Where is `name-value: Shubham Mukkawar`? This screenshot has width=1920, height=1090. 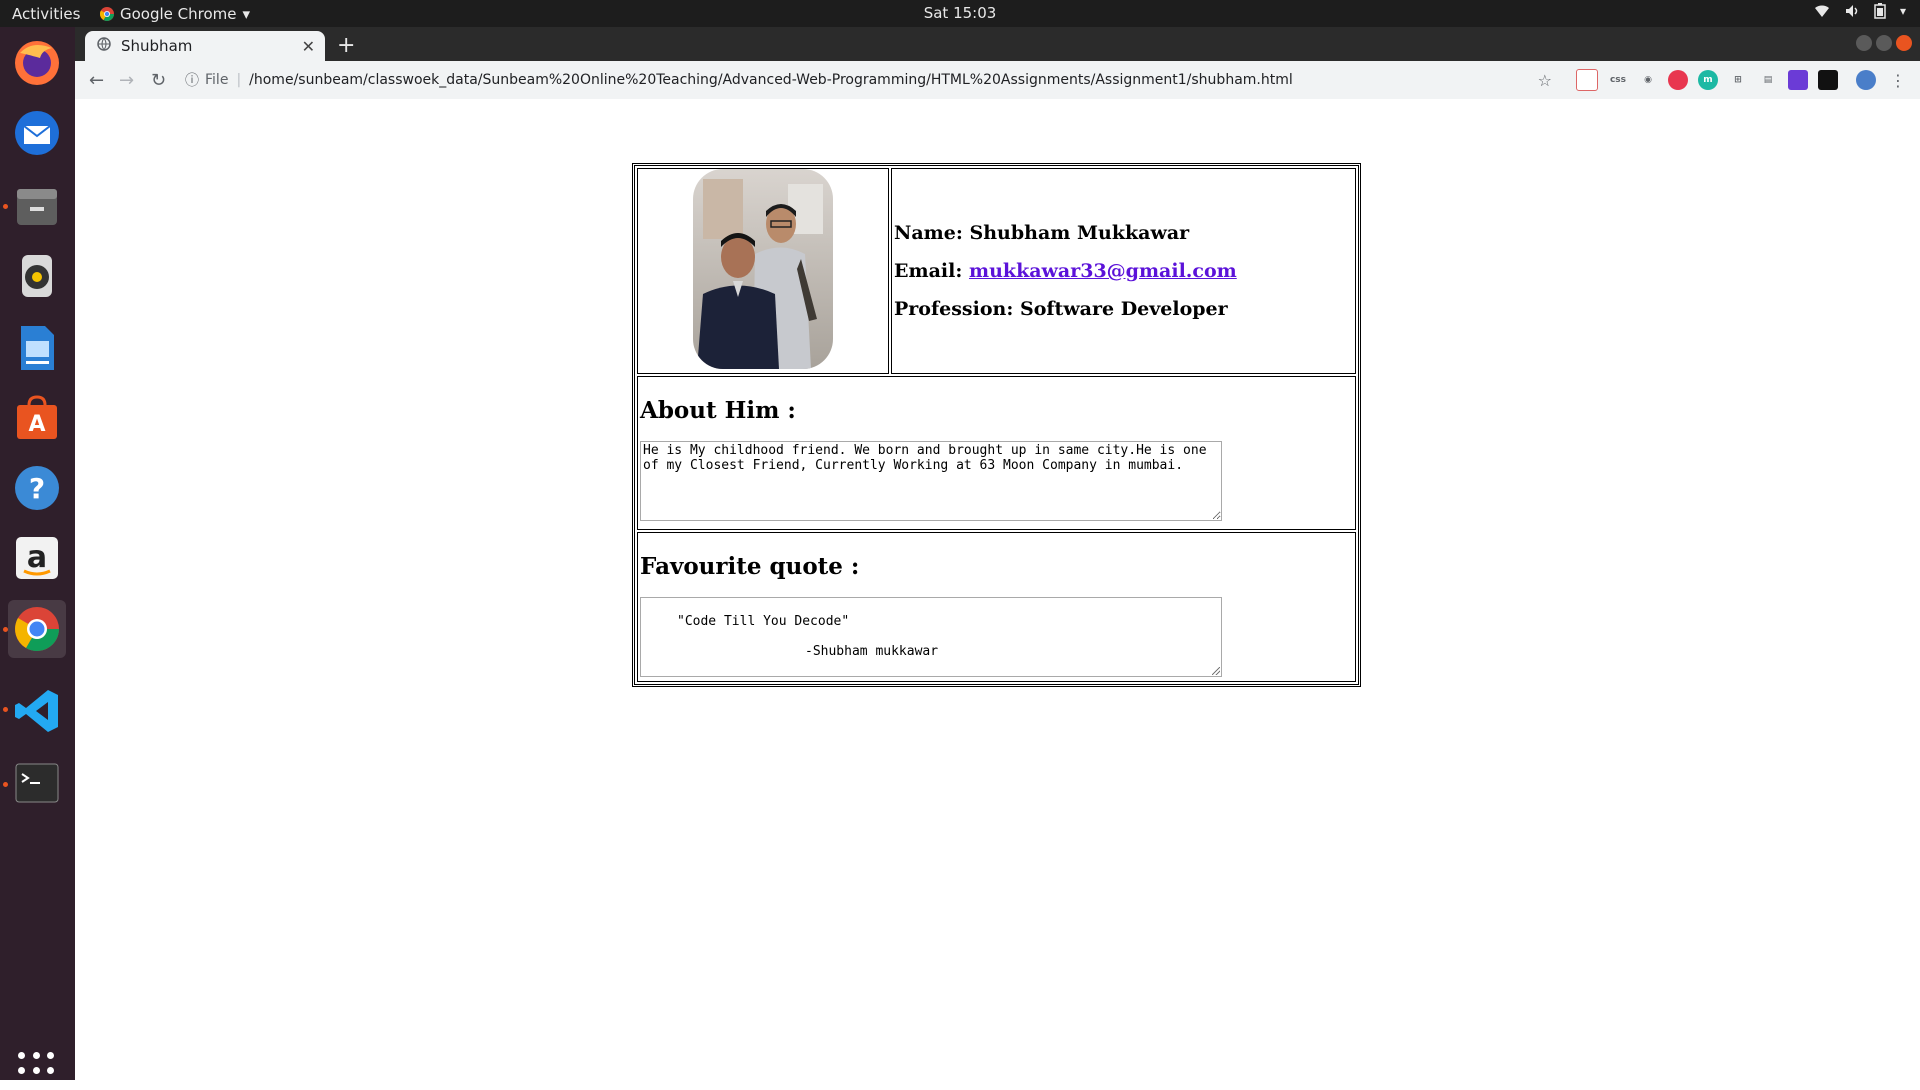 name-value: Shubham Mukkawar is located at coordinates (1079, 233).